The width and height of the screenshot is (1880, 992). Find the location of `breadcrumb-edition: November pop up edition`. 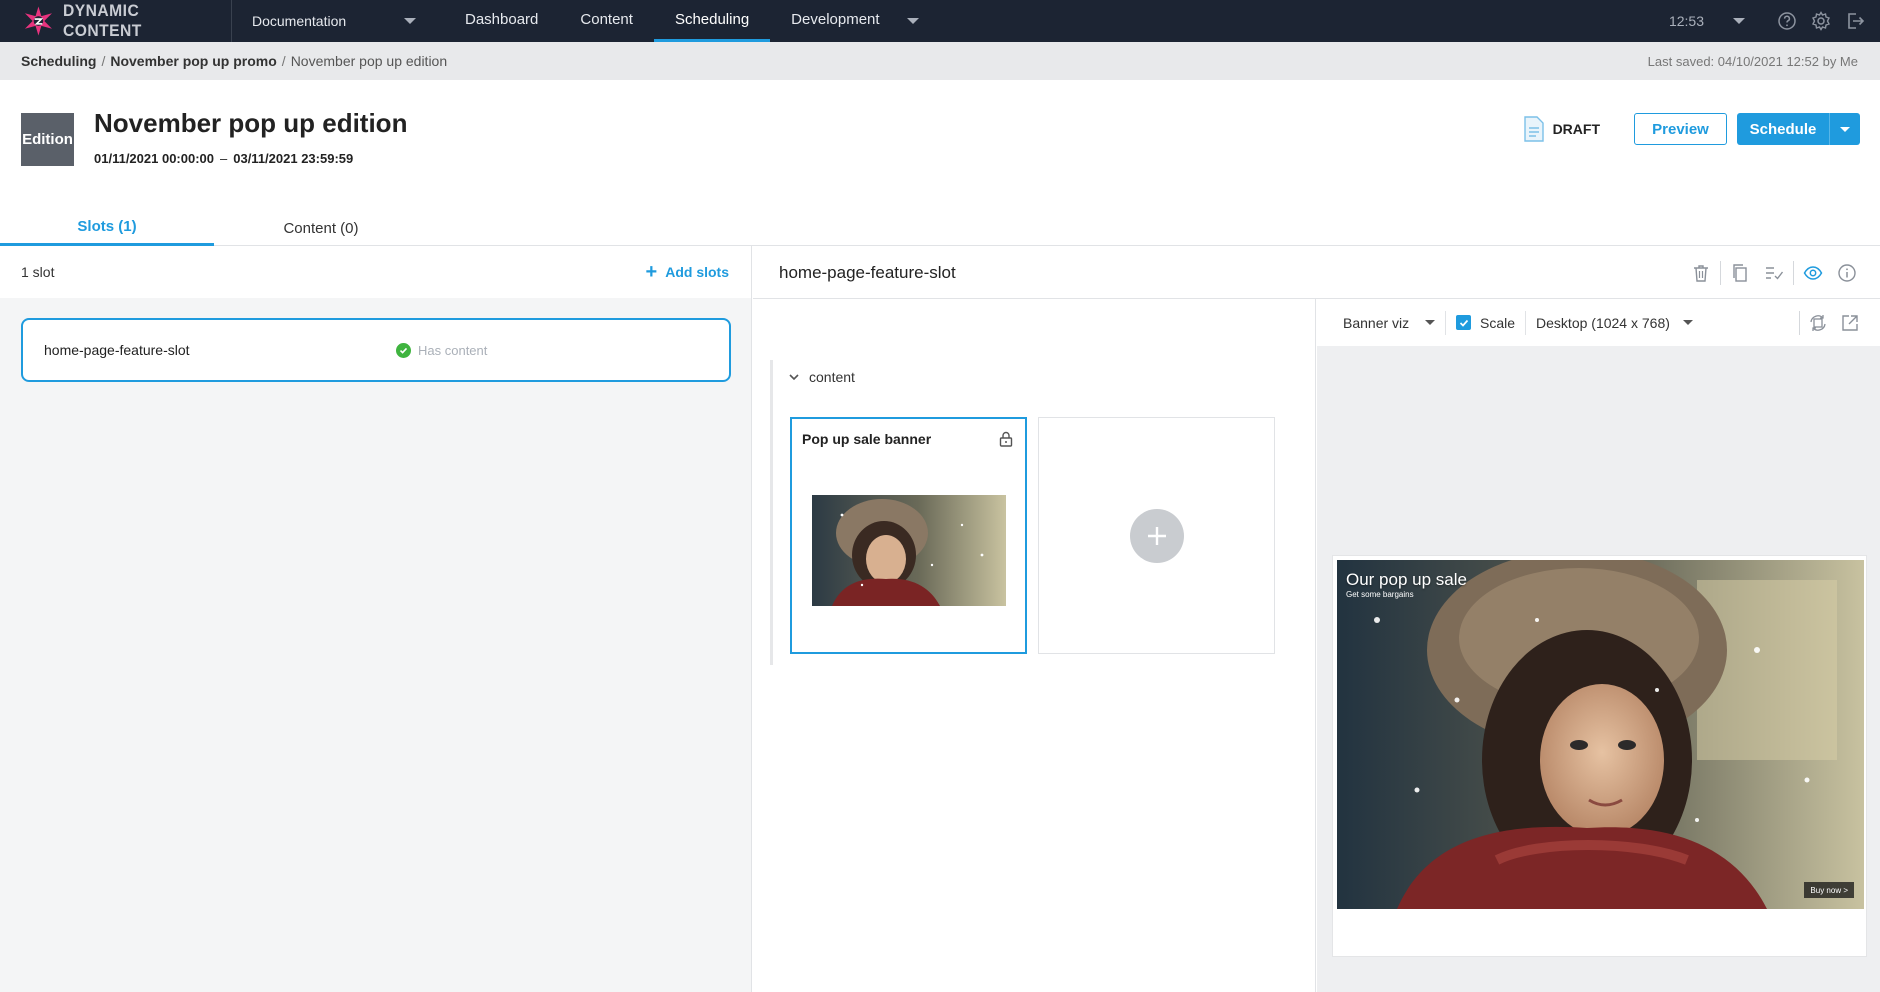

breadcrumb-edition: November pop up edition is located at coordinates (369, 61).